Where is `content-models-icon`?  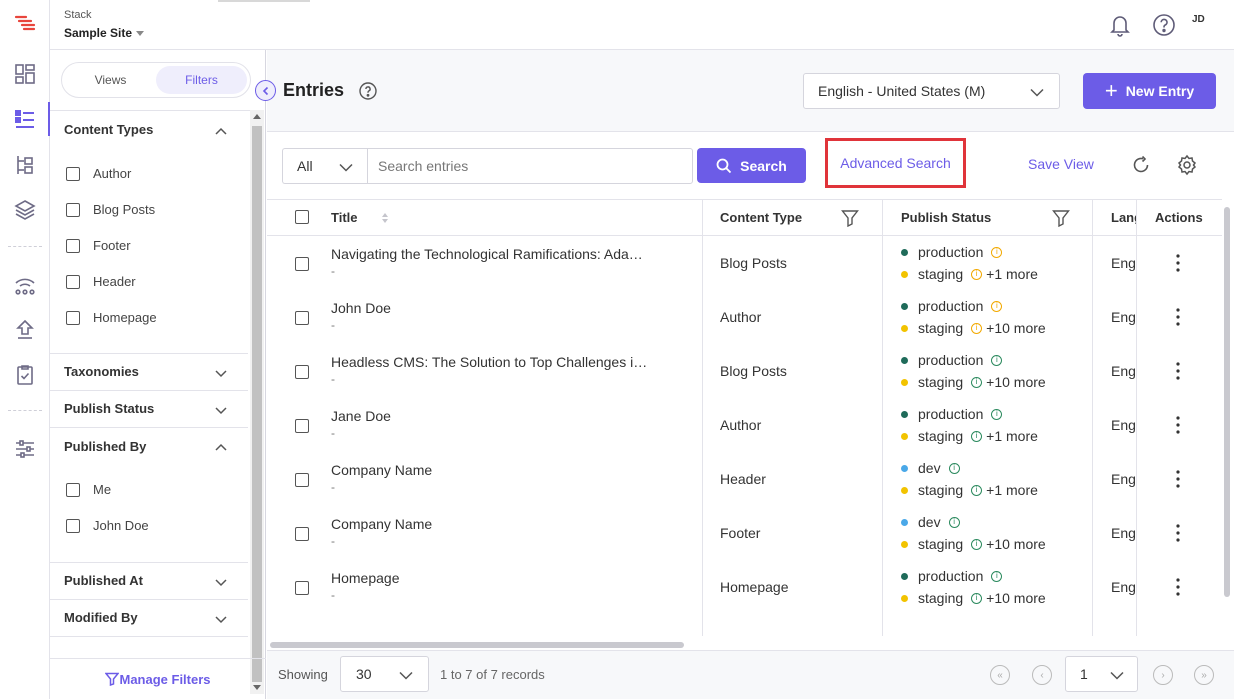
content-models-icon is located at coordinates (25, 165).